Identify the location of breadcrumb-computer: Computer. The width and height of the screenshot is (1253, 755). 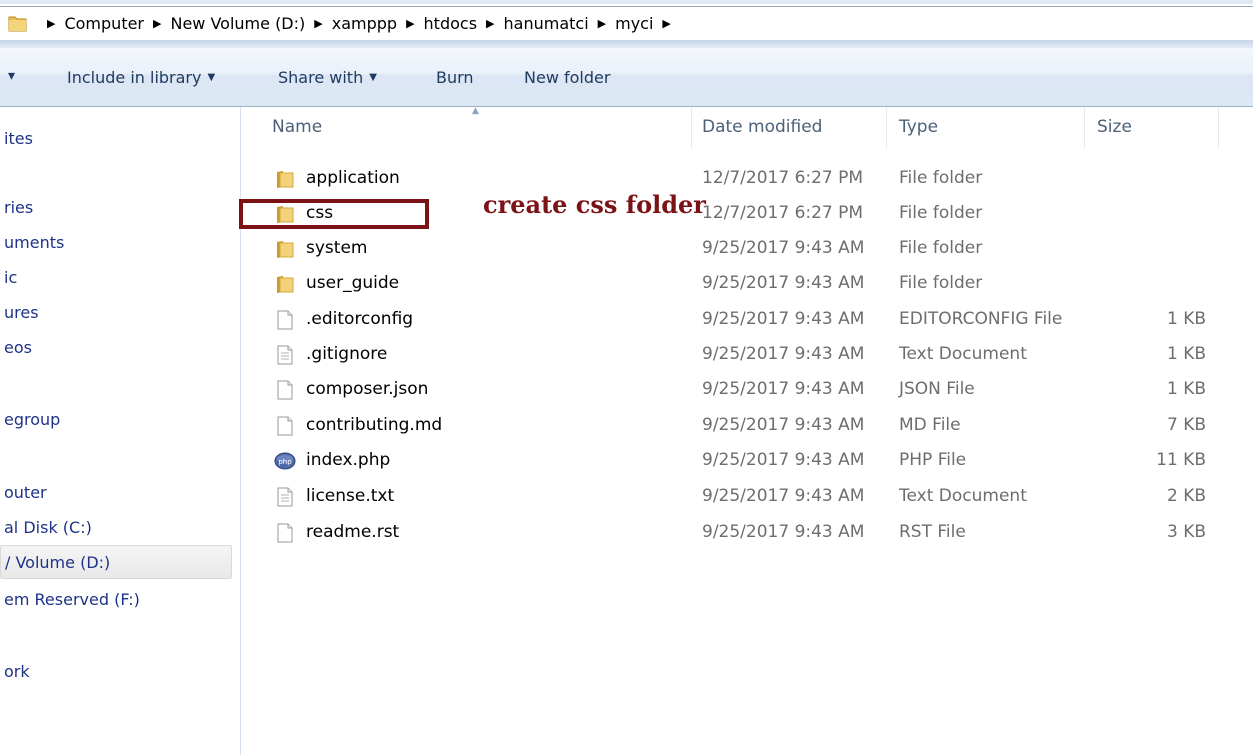
(104, 23).